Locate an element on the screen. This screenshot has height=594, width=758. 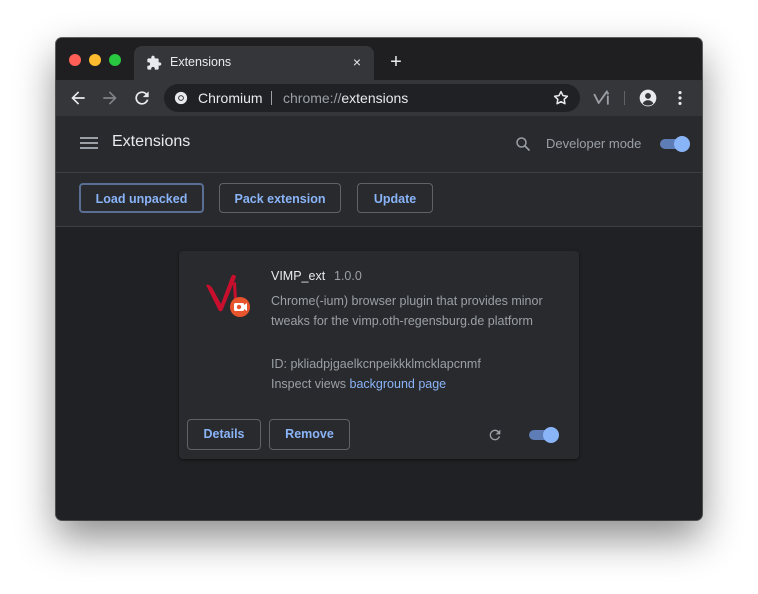
new-tab-button: + is located at coordinates (396, 62).